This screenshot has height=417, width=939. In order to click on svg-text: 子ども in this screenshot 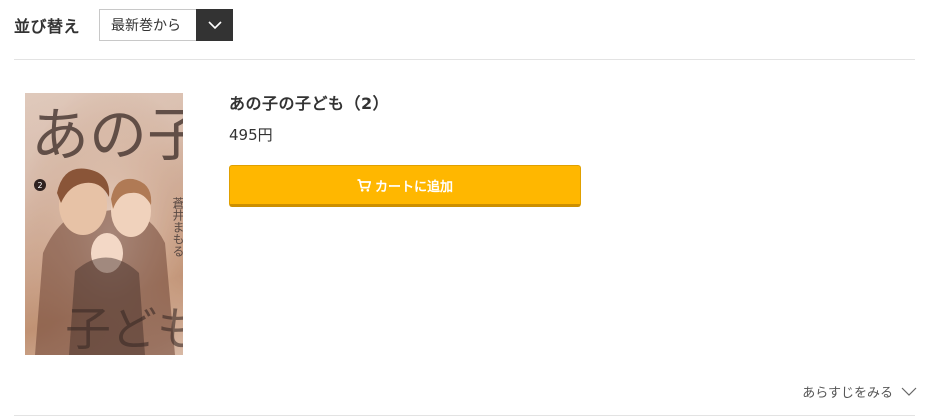, I will do `click(124, 328)`.